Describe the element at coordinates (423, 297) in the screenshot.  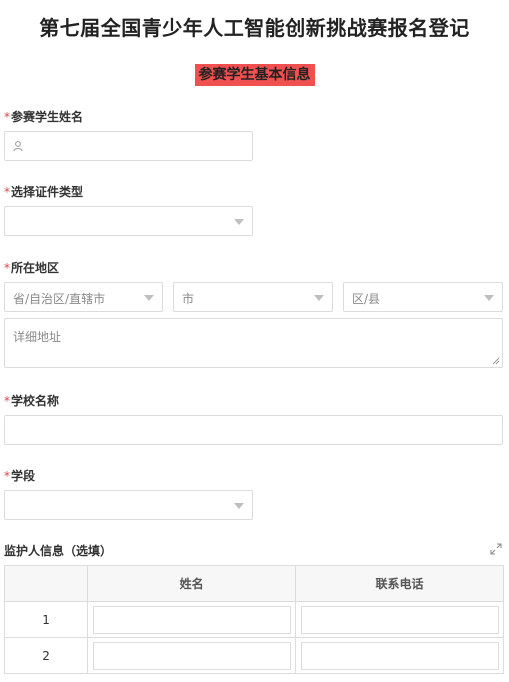
I see `district-select: 区/县` at that location.